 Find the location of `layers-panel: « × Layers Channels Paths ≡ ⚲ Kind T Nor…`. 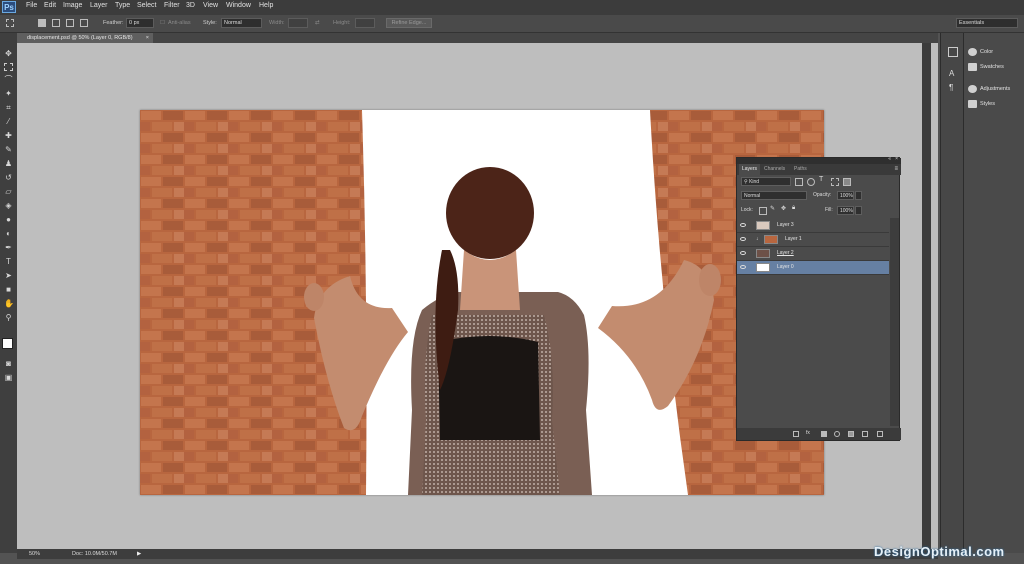

layers-panel: « × Layers Channels Paths ≡ ⚲ Kind T Nor… is located at coordinates (818, 298).